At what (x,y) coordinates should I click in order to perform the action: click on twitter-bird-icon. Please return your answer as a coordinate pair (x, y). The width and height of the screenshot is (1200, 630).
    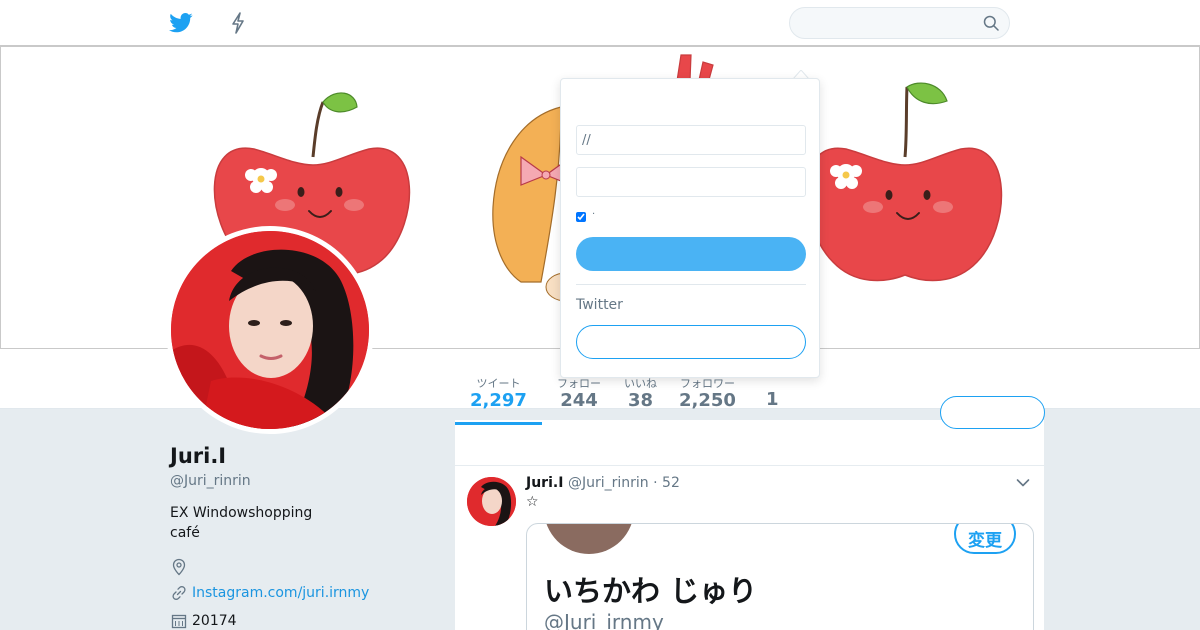
    Looking at the image, I should click on (181, 23).